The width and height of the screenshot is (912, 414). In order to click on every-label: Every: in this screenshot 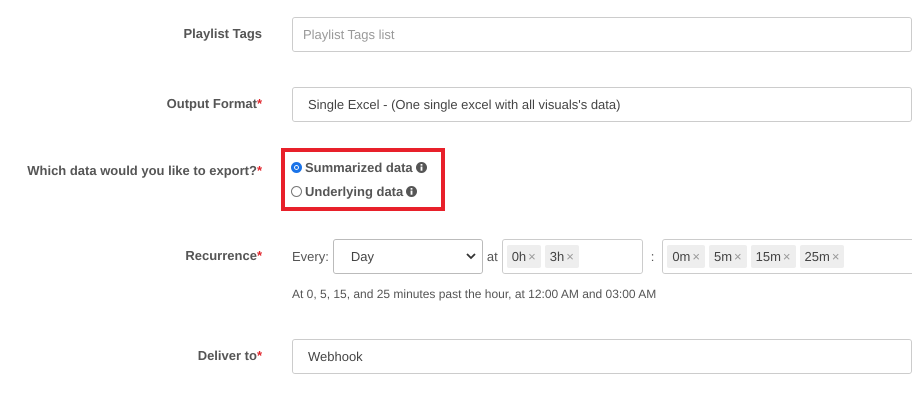, I will do `click(310, 256)`.